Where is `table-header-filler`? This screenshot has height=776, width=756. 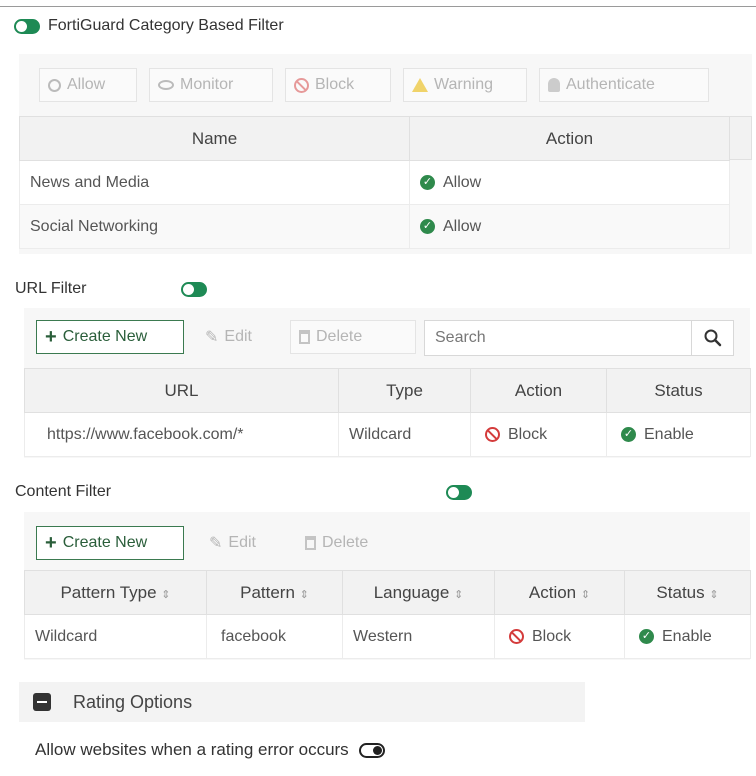 table-header-filler is located at coordinates (740, 138).